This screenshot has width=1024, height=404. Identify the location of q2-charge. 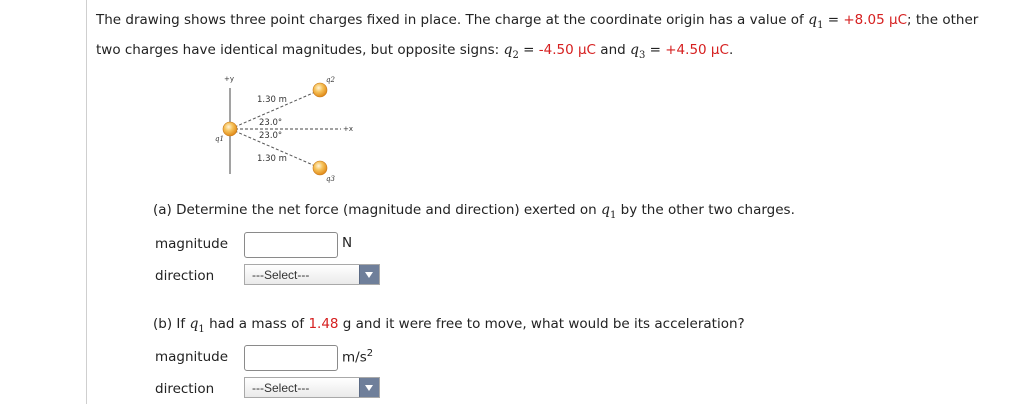
(320, 90).